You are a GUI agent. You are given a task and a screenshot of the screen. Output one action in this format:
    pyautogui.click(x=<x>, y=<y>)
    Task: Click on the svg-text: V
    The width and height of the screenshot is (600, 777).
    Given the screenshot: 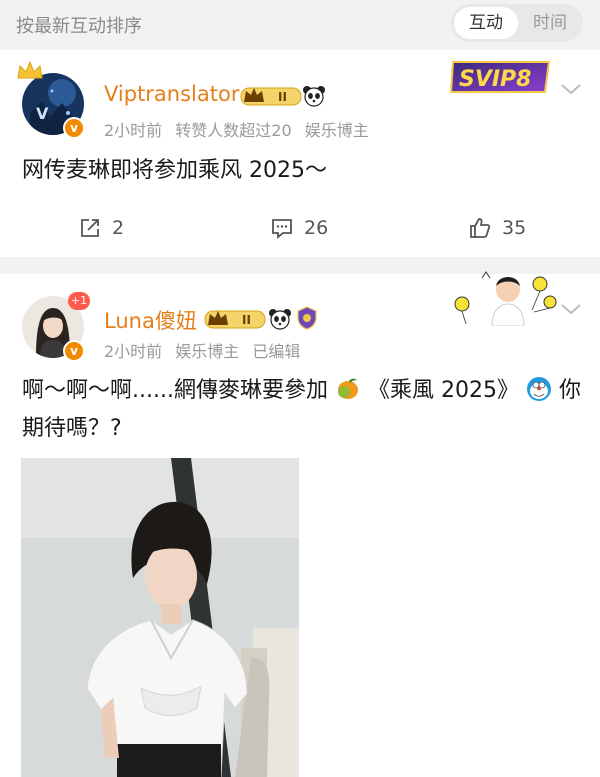 What is the action you would take?
    pyautogui.click(x=42, y=113)
    